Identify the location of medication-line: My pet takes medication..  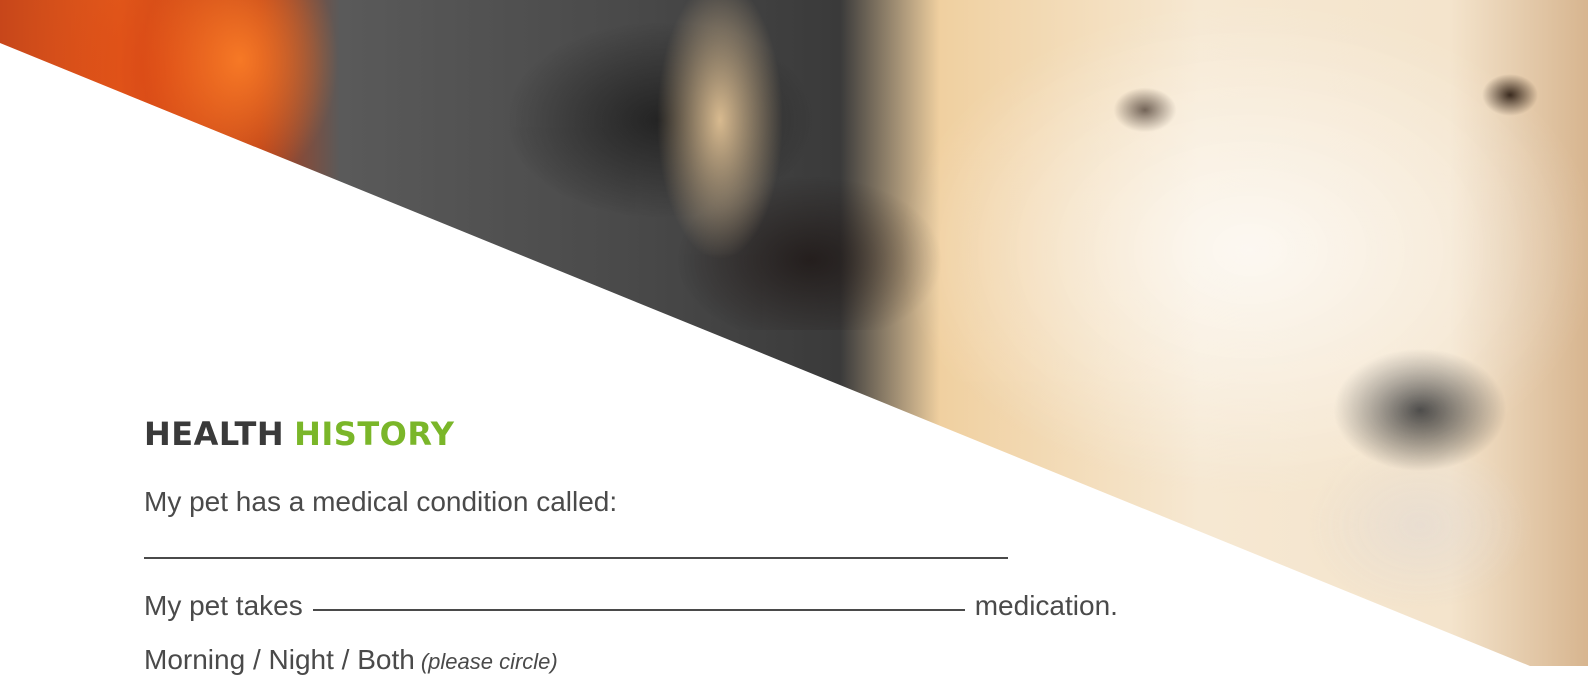
(631, 606).